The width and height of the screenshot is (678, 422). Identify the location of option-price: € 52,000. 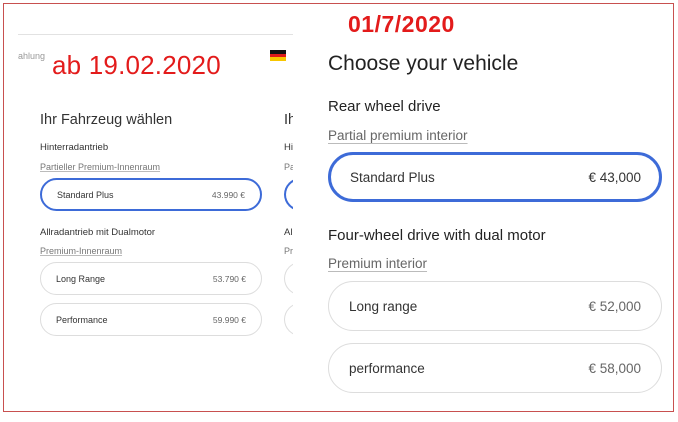
(614, 306).